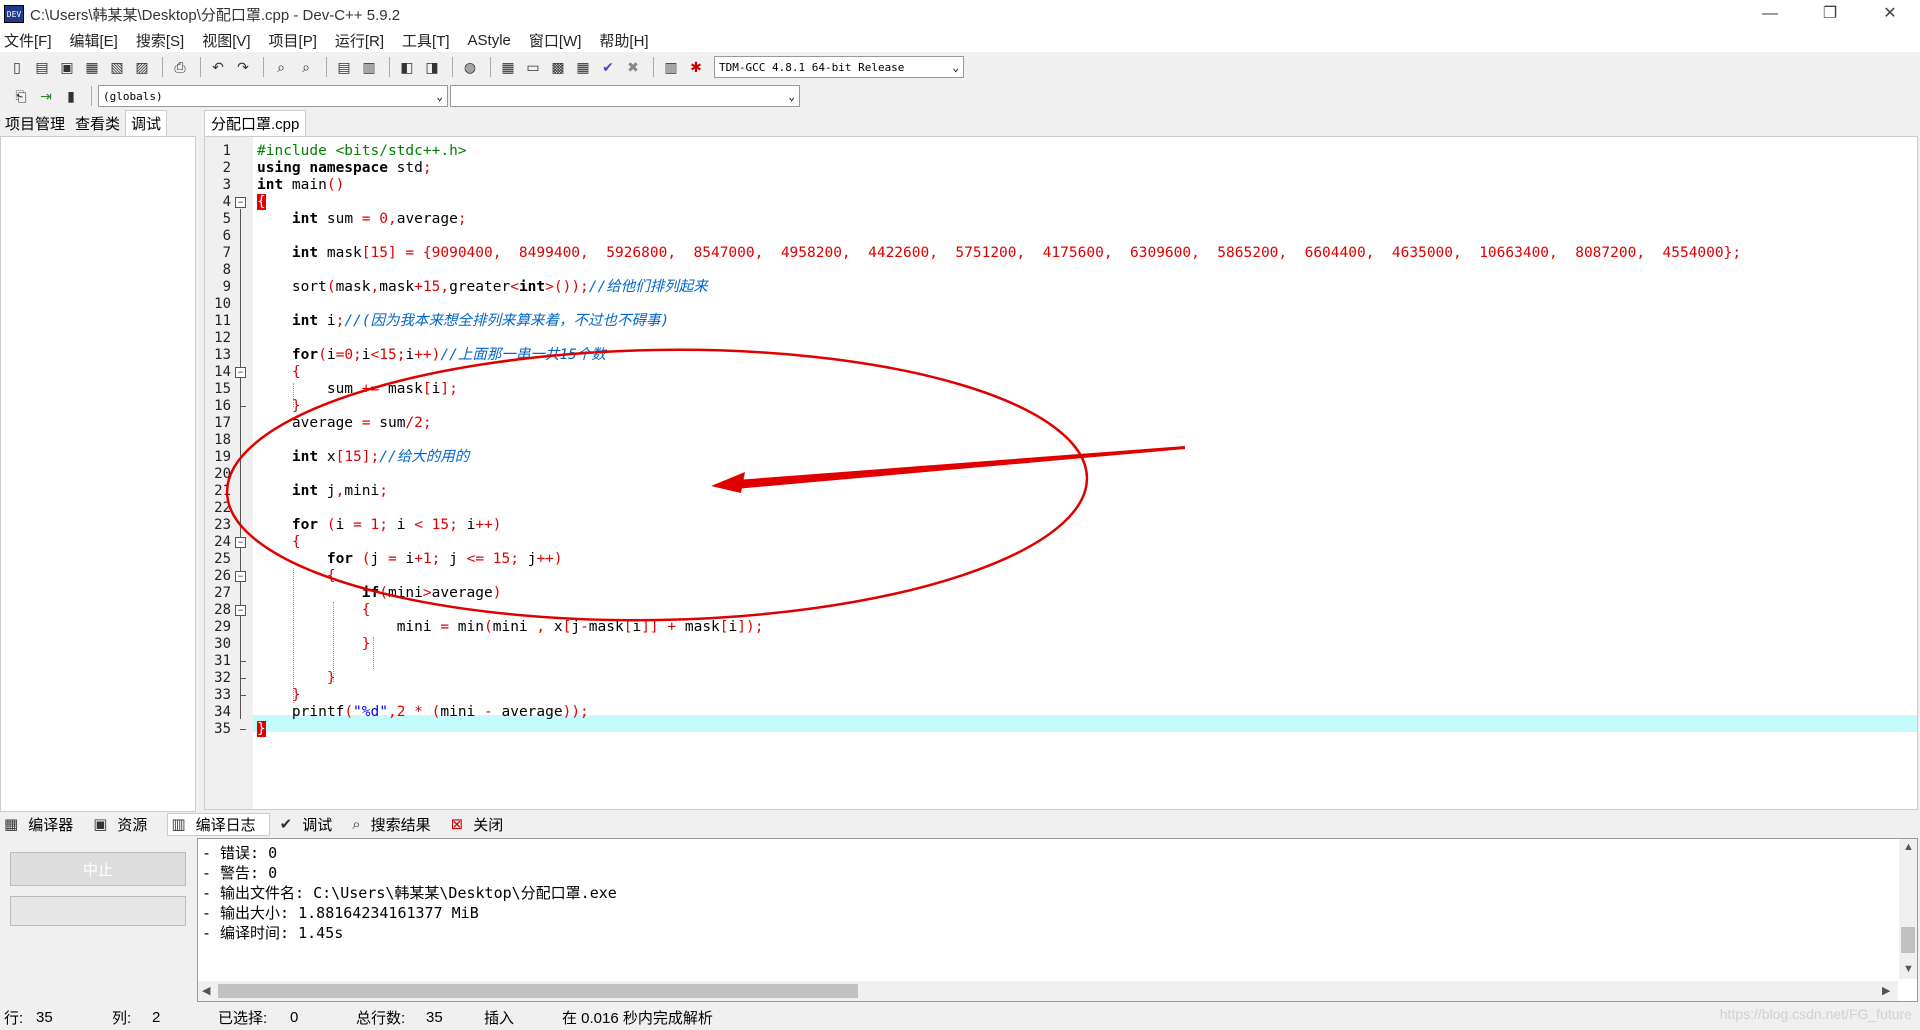 This screenshot has height=1030, width=1920. I want to click on menu-window: 窗口[W], so click(555, 40).